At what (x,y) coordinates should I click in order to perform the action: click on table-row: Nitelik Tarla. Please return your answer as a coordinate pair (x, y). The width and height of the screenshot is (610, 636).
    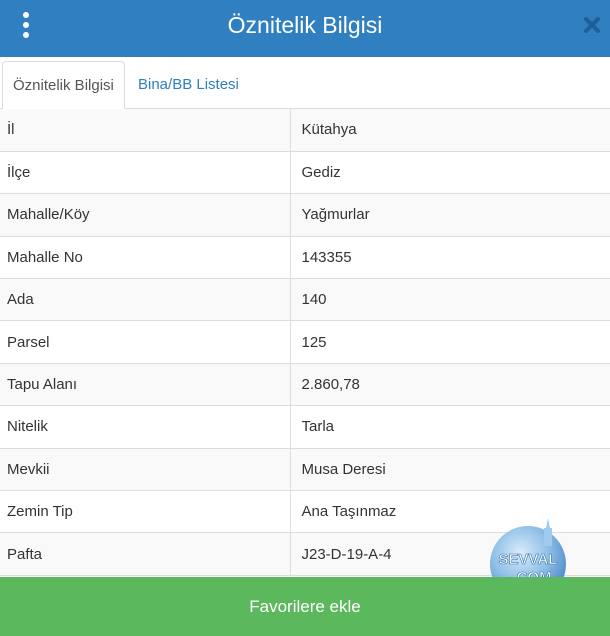
    Looking at the image, I should click on (305, 427).